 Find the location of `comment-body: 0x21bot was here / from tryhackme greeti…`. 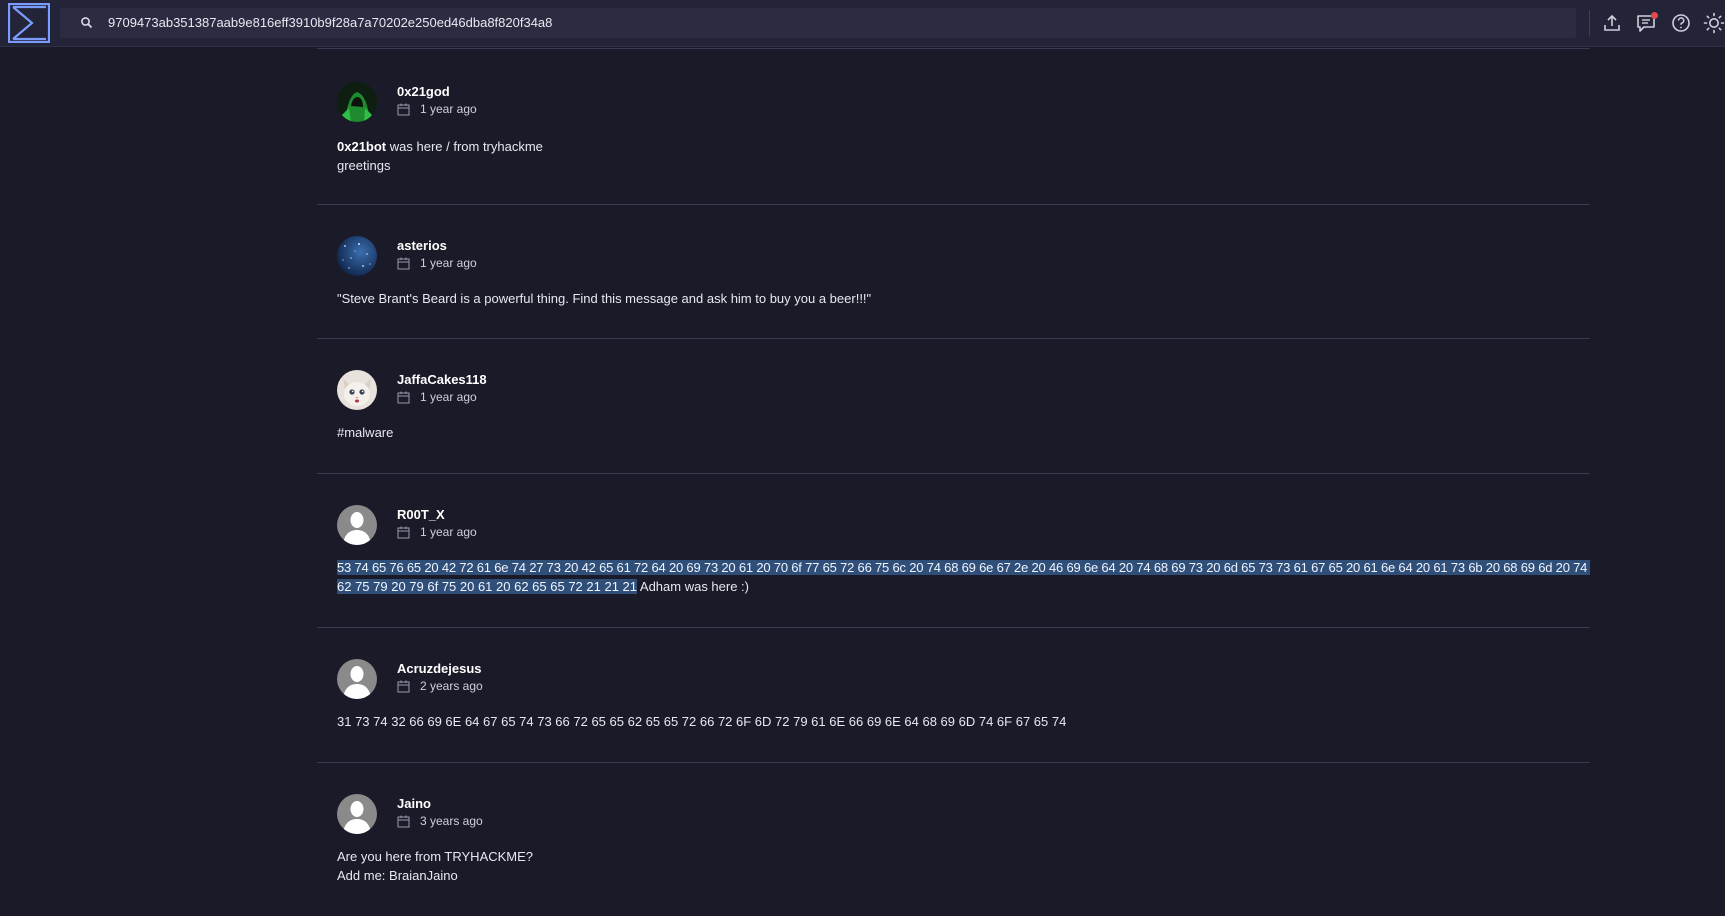

comment-body: 0x21bot was here / from tryhackme greeti… is located at coordinates (957, 156).